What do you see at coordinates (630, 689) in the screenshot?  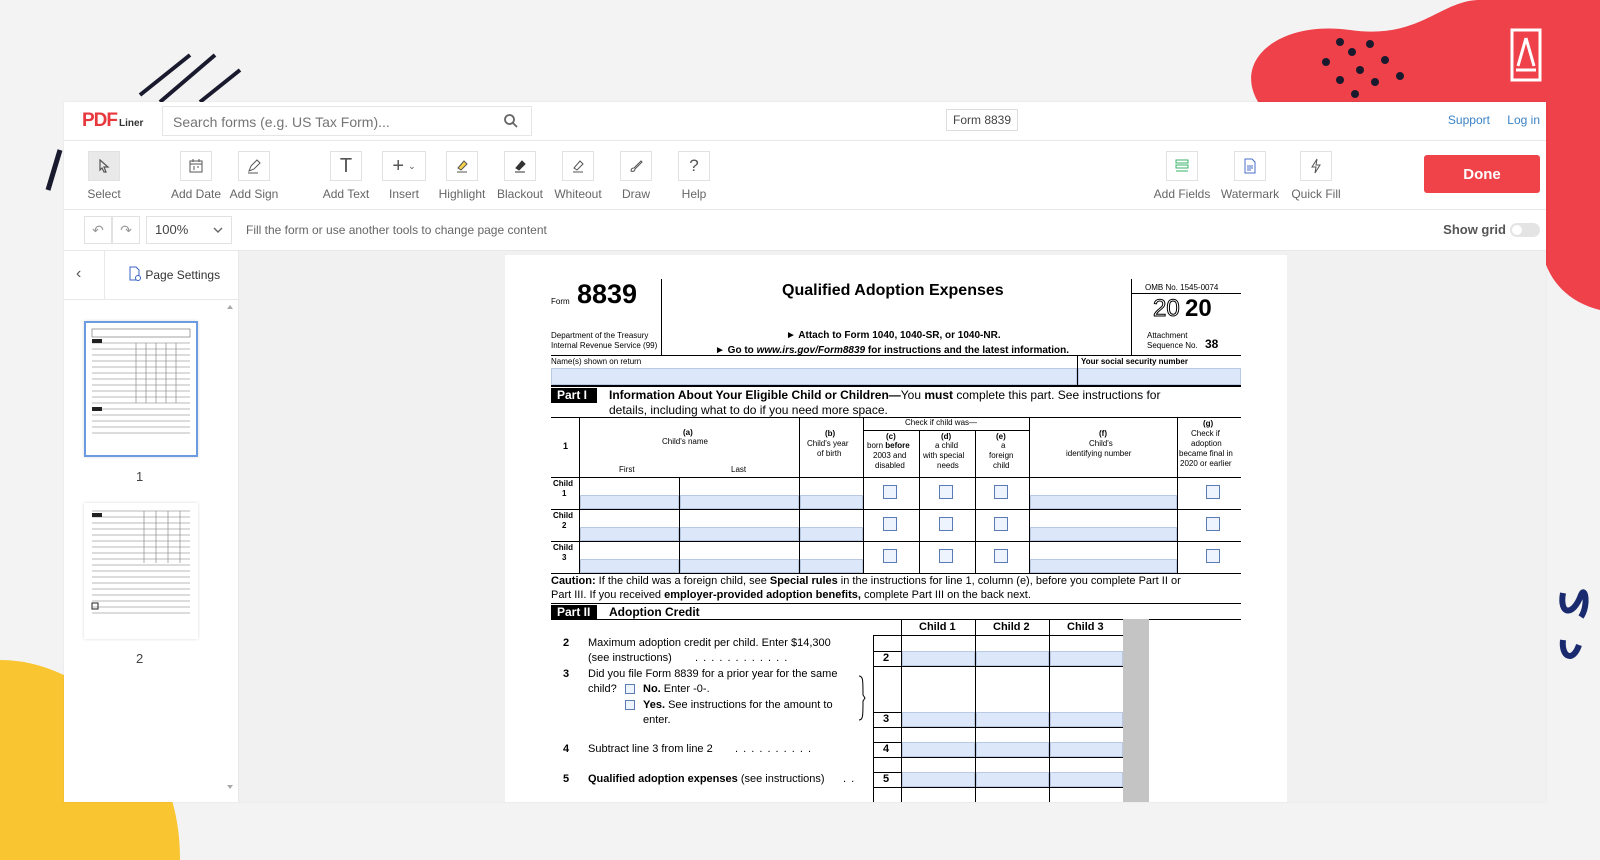 I see `line-3-no-checkbox` at bounding box center [630, 689].